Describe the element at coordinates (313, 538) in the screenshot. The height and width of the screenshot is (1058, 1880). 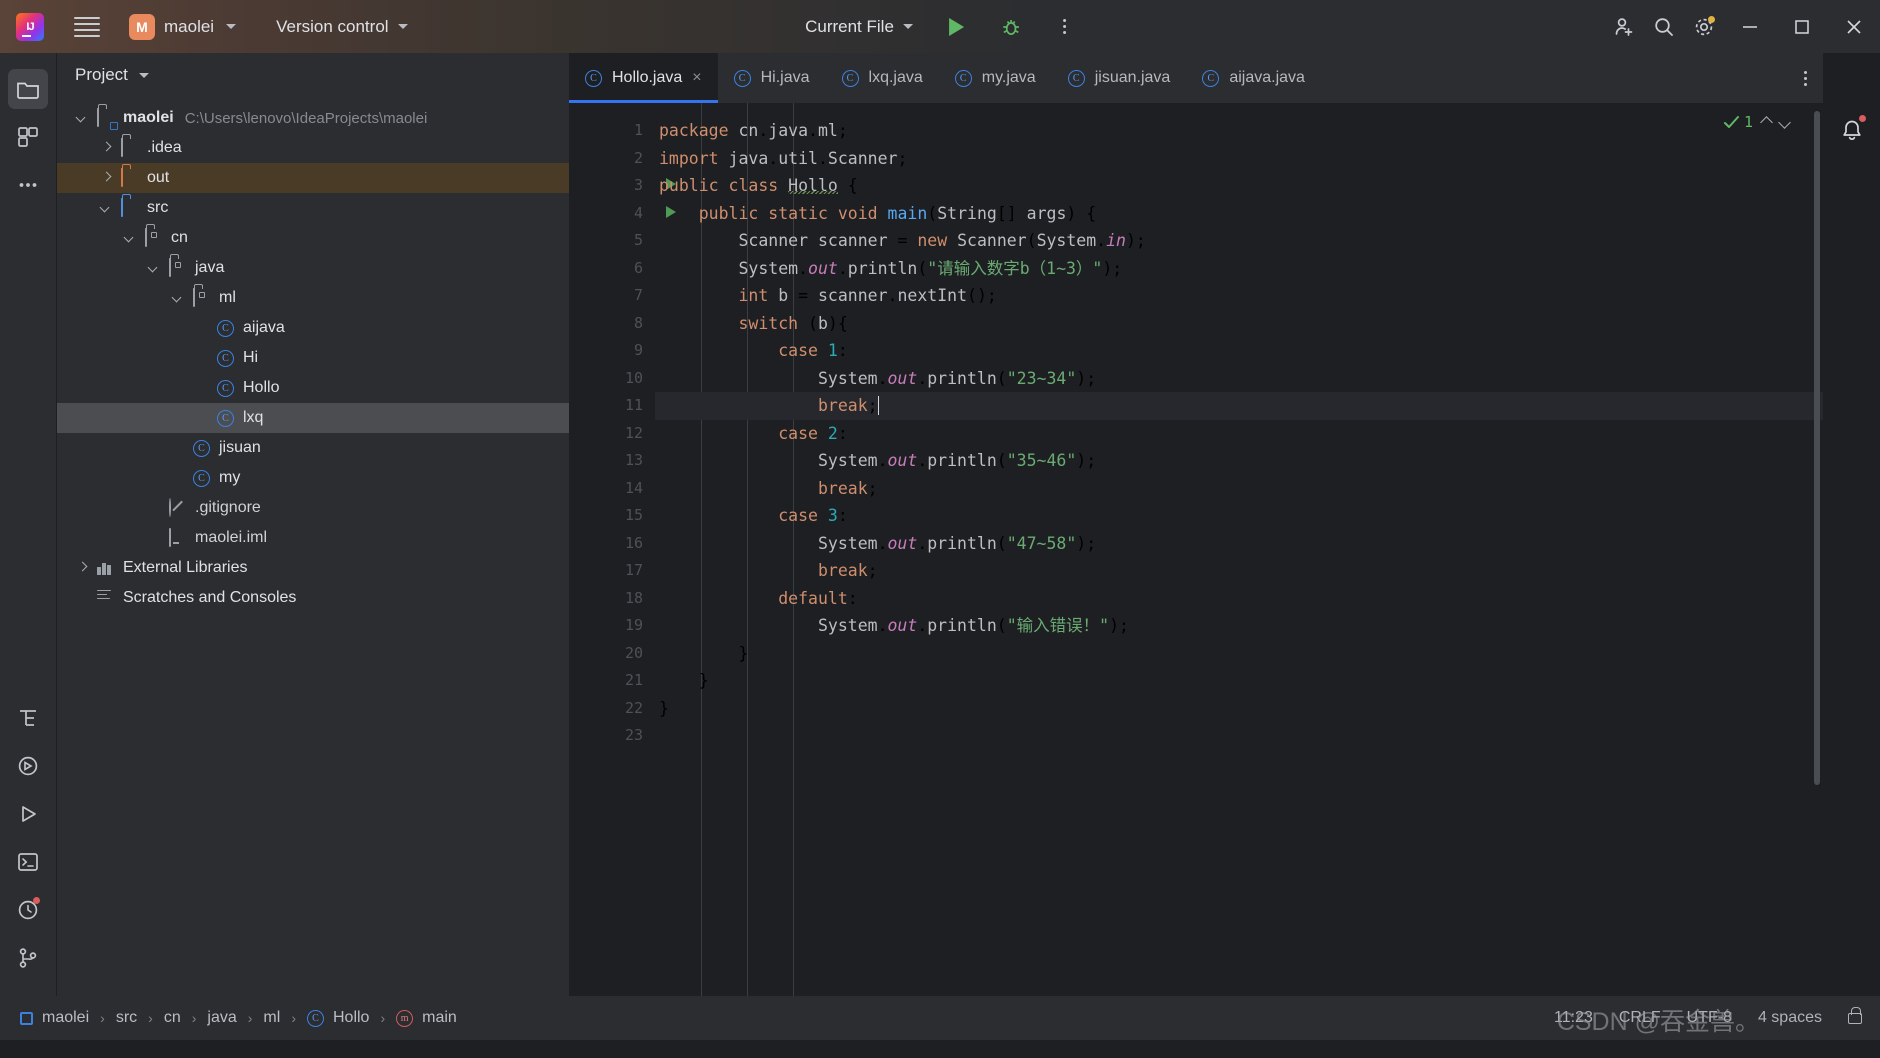
I see `tree-item-maoleiiml: maolei.iml` at that location.